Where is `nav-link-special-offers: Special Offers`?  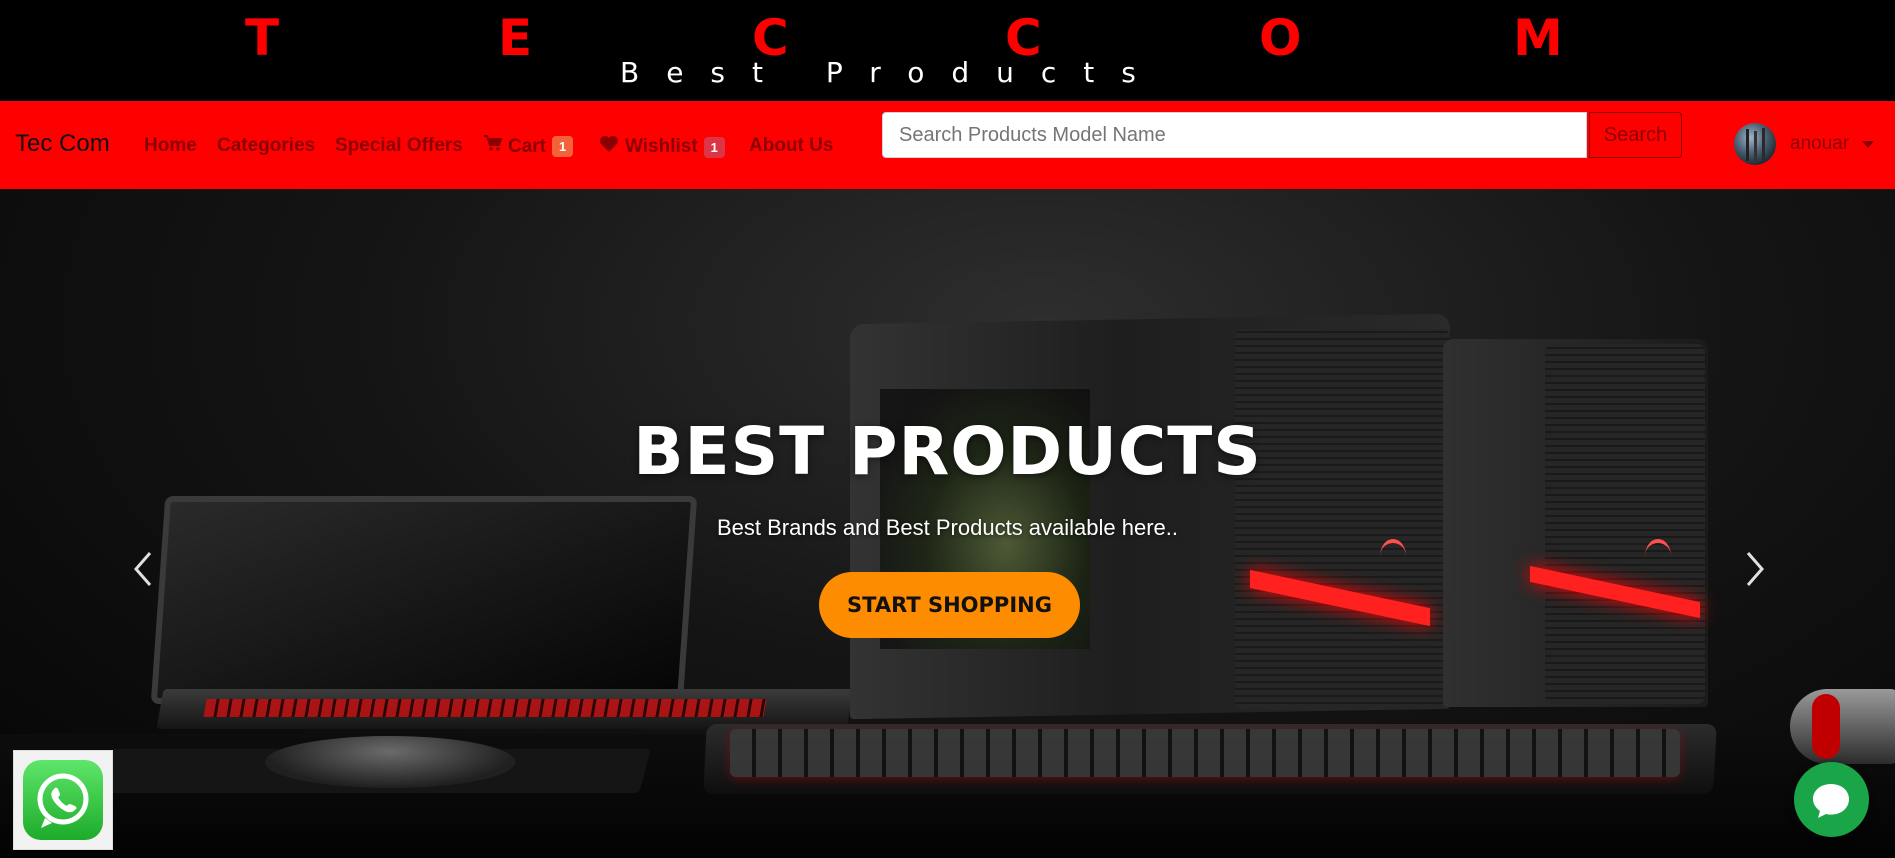
nav-link-special-offers: Special Offers is located at coordinates (399, 146).